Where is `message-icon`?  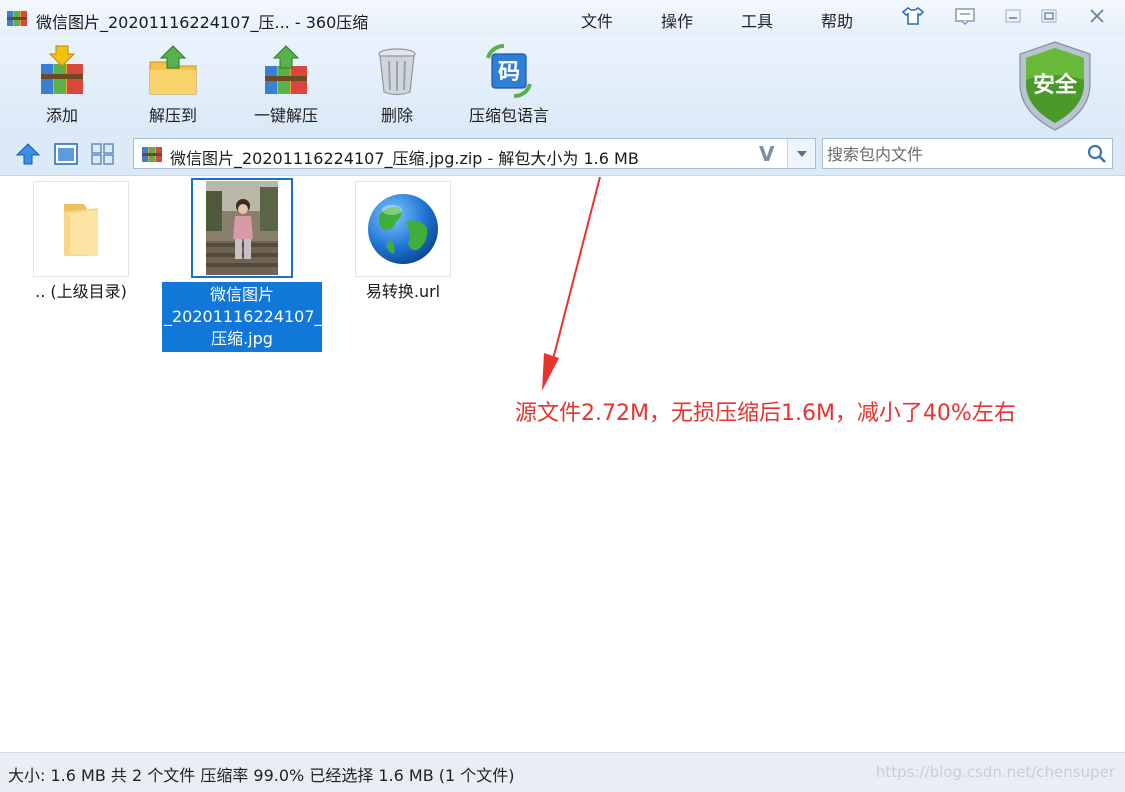
message-icon is located at coordinates (965, 16).